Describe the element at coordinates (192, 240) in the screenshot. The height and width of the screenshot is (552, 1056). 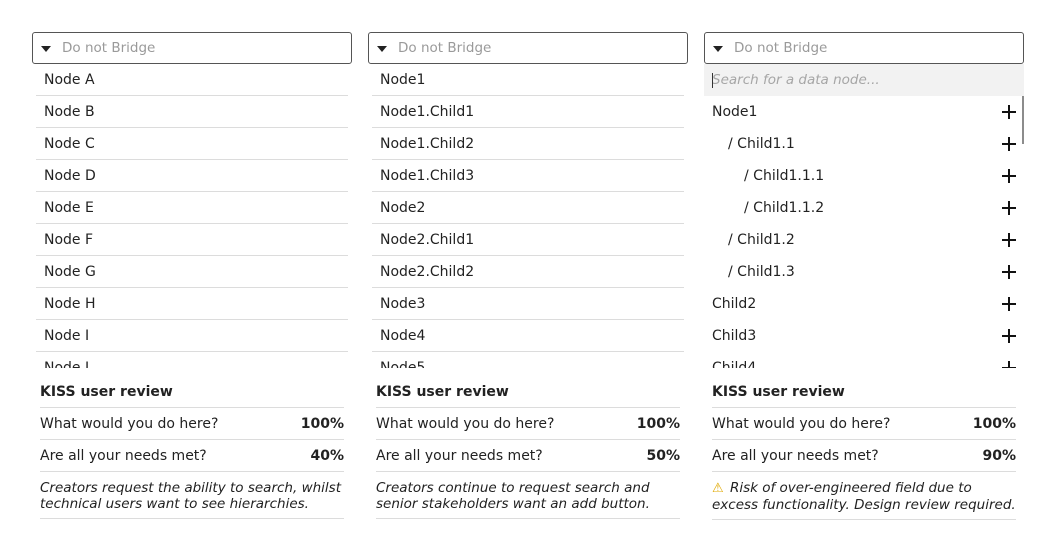
I see `list-item: Node F` at that location.